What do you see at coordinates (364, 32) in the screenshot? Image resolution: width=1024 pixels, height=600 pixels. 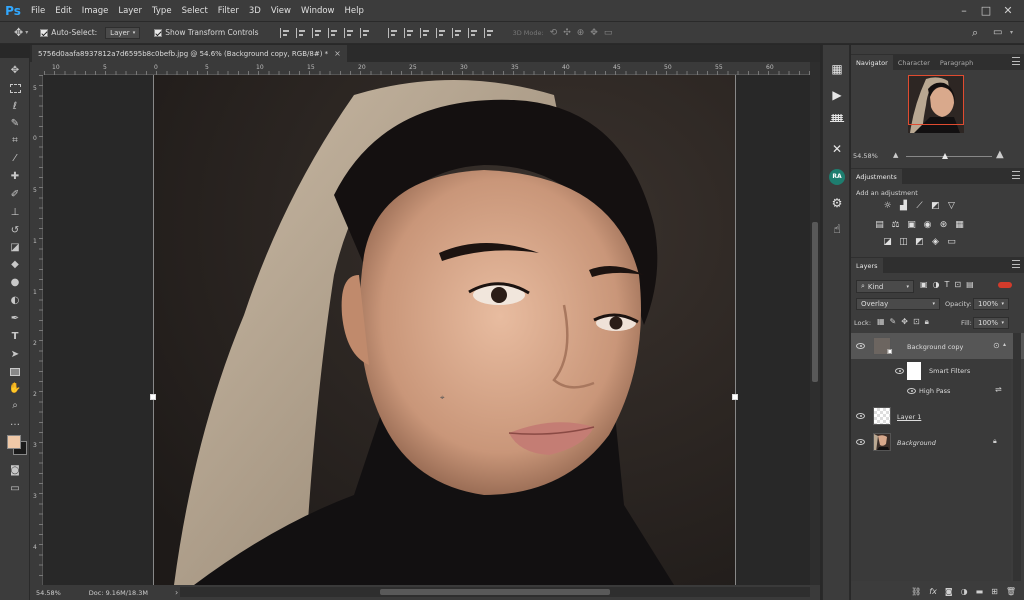 I see `align-right-icon` at bounding box center [364, 32].